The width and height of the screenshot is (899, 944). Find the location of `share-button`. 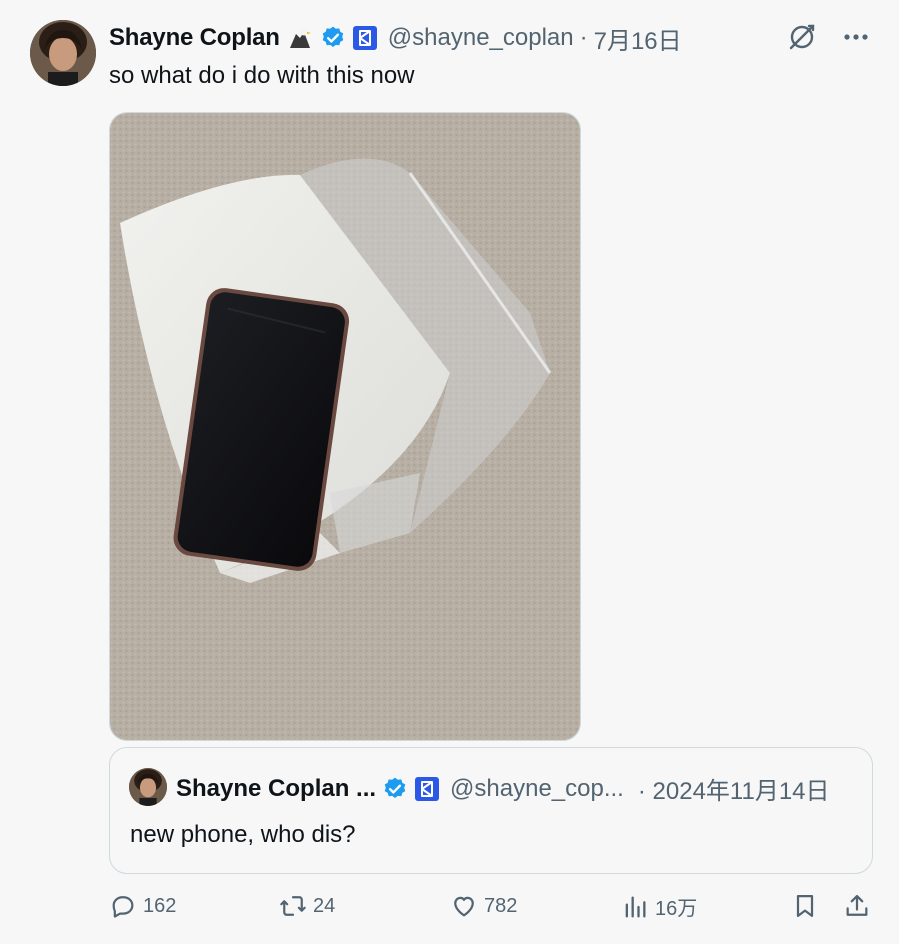

share-button is located at coordinates (857, 906).